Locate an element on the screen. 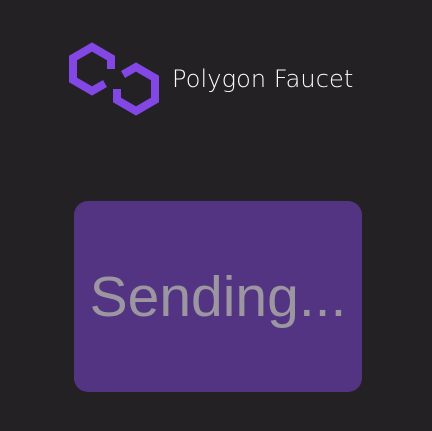  app-title: Polygon Faucet is located at coordinates (263, 79).